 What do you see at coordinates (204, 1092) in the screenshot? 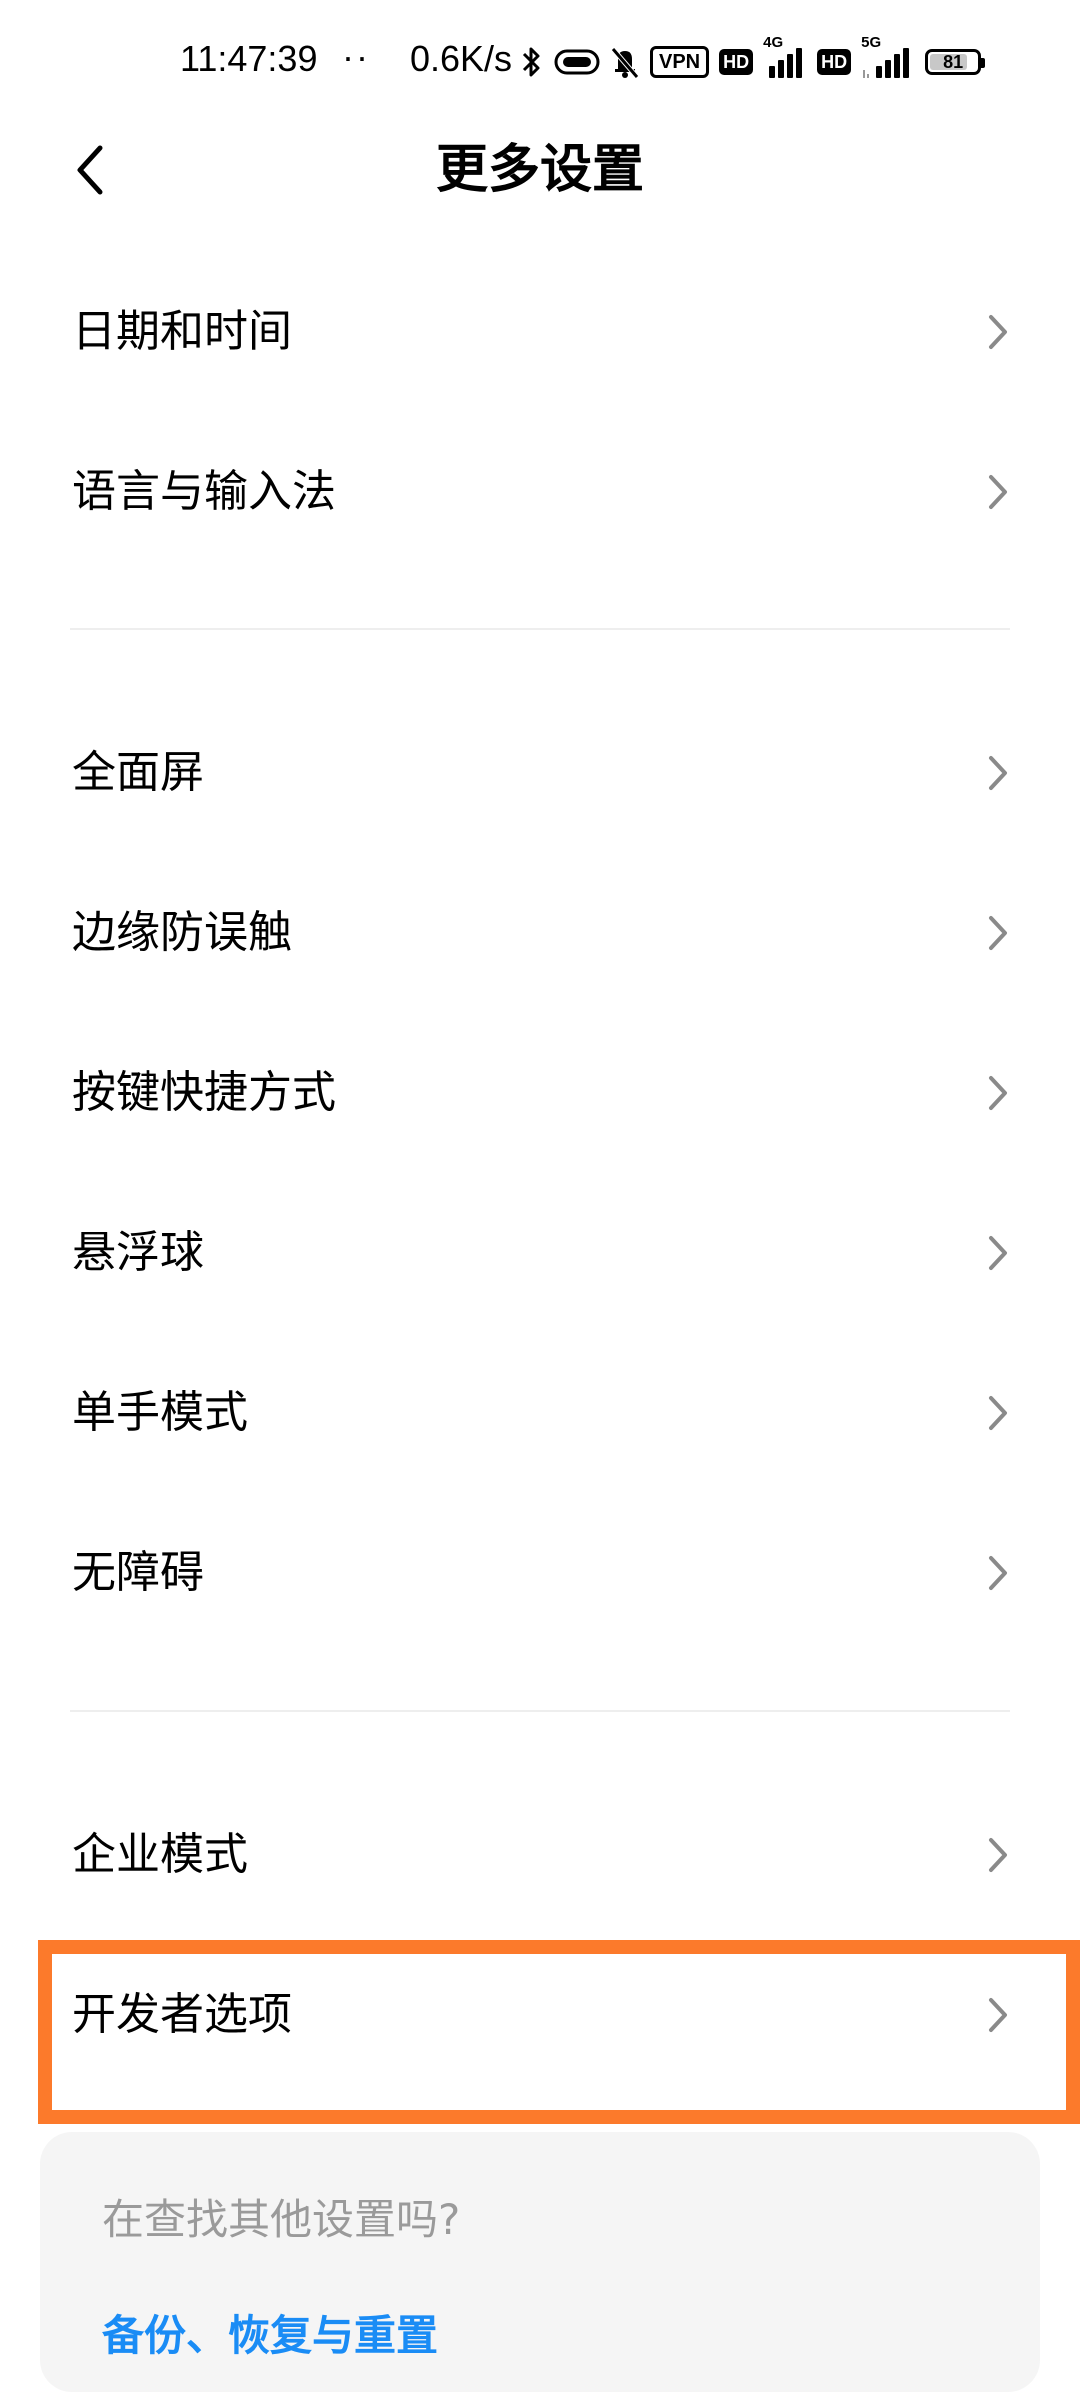
I see `list-item-label: 按键快捷方式` at bounding box center [204, 1092].